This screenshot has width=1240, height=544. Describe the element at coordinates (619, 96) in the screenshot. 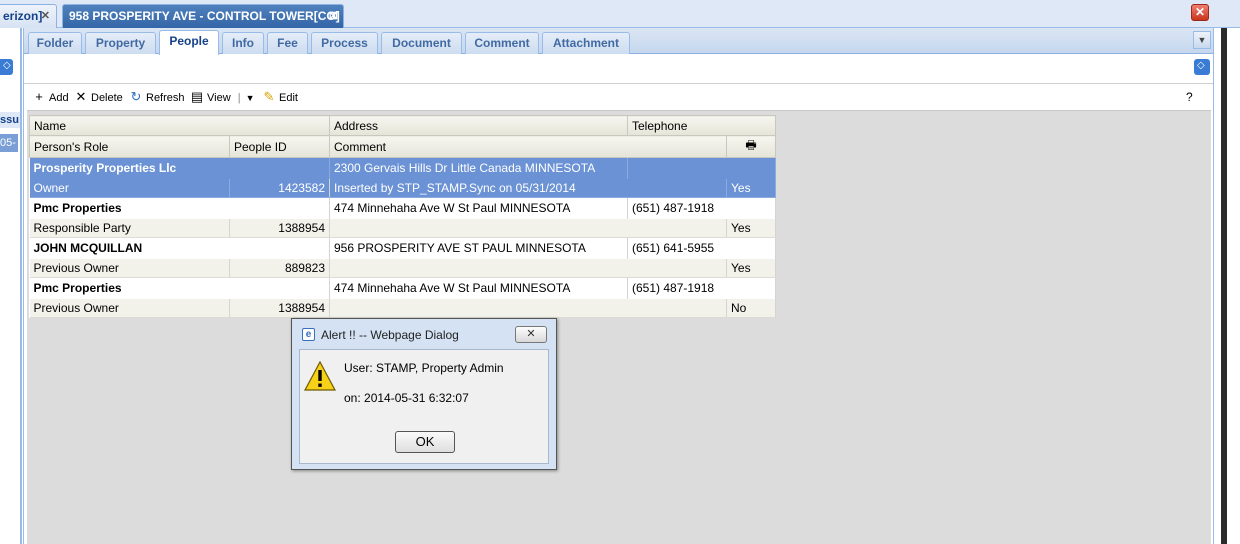

I see `toolbar: + Add ✕ Delete ↻ Refresh ▤ View | ▼ ✎ Edit ?` at that location.